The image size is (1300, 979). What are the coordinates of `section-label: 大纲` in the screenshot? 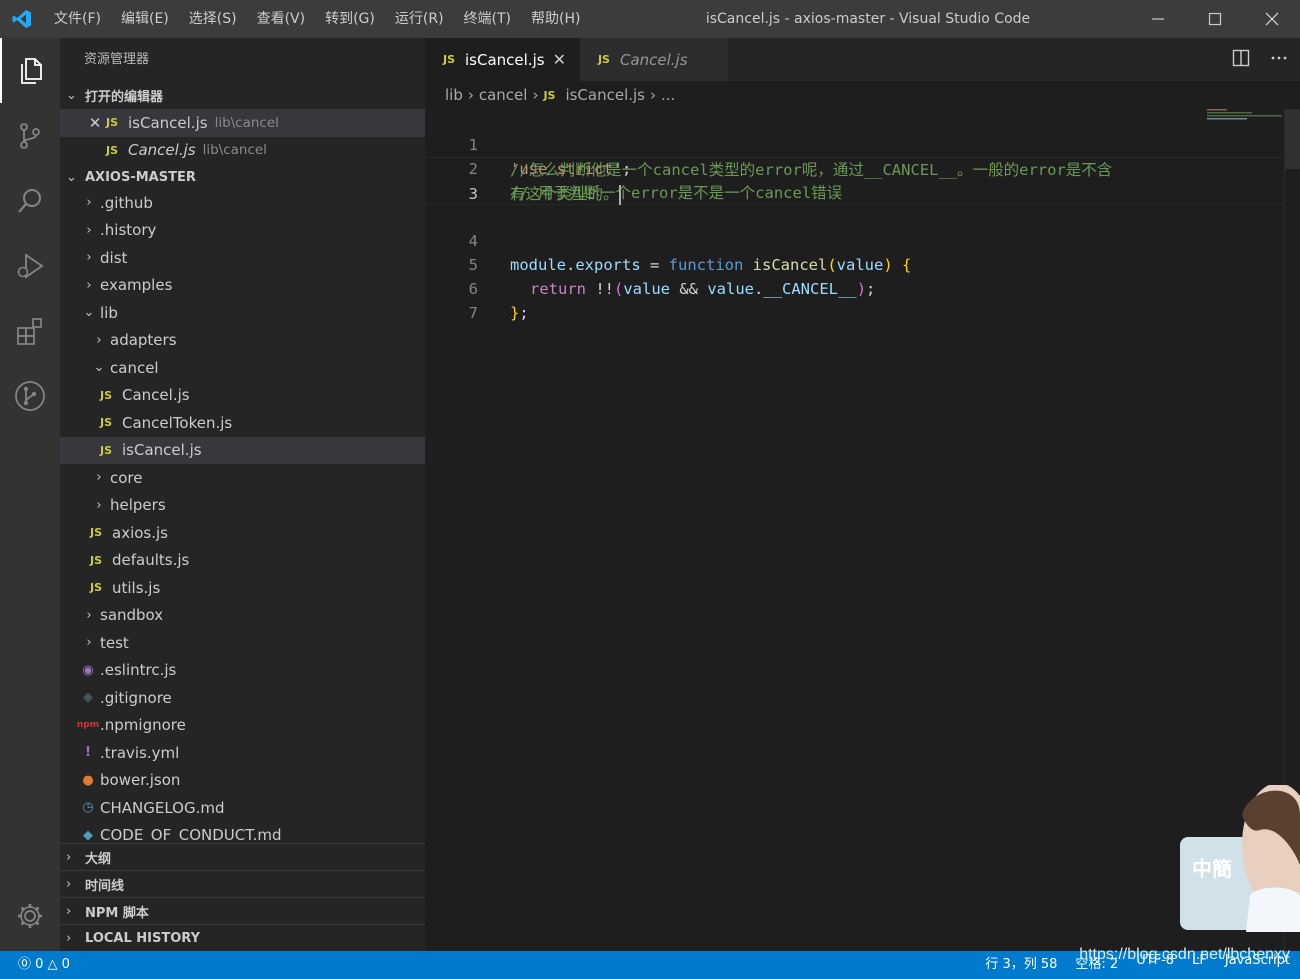 It's located at (98, 859).